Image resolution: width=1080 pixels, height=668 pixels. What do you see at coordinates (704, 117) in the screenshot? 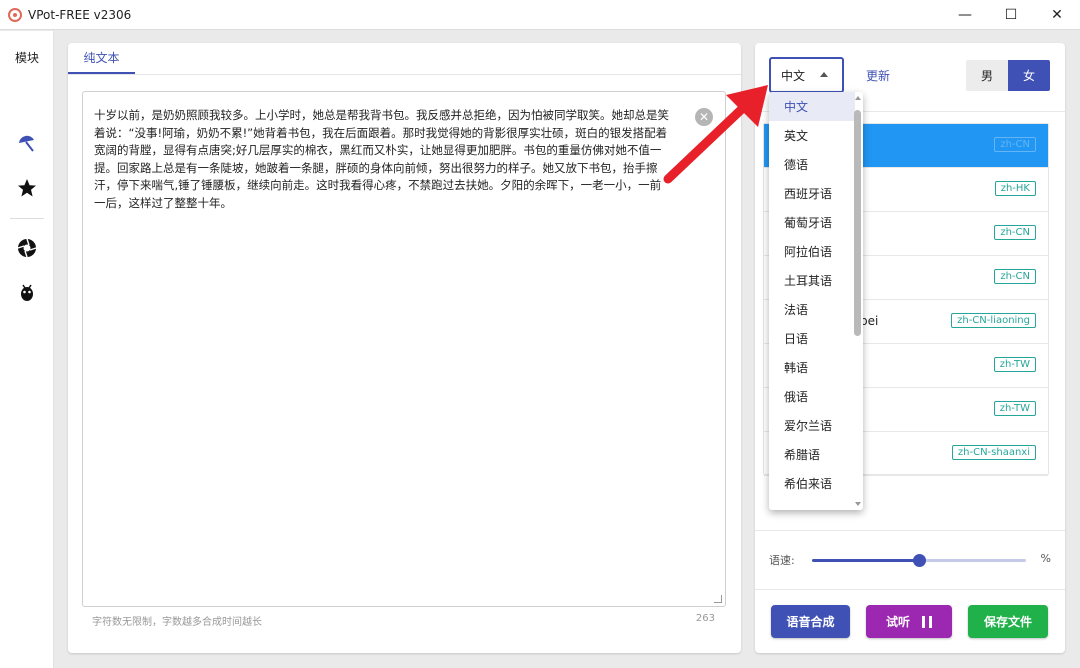
I see `clear-text-icon: ✕` at bounding box center [704, 117].